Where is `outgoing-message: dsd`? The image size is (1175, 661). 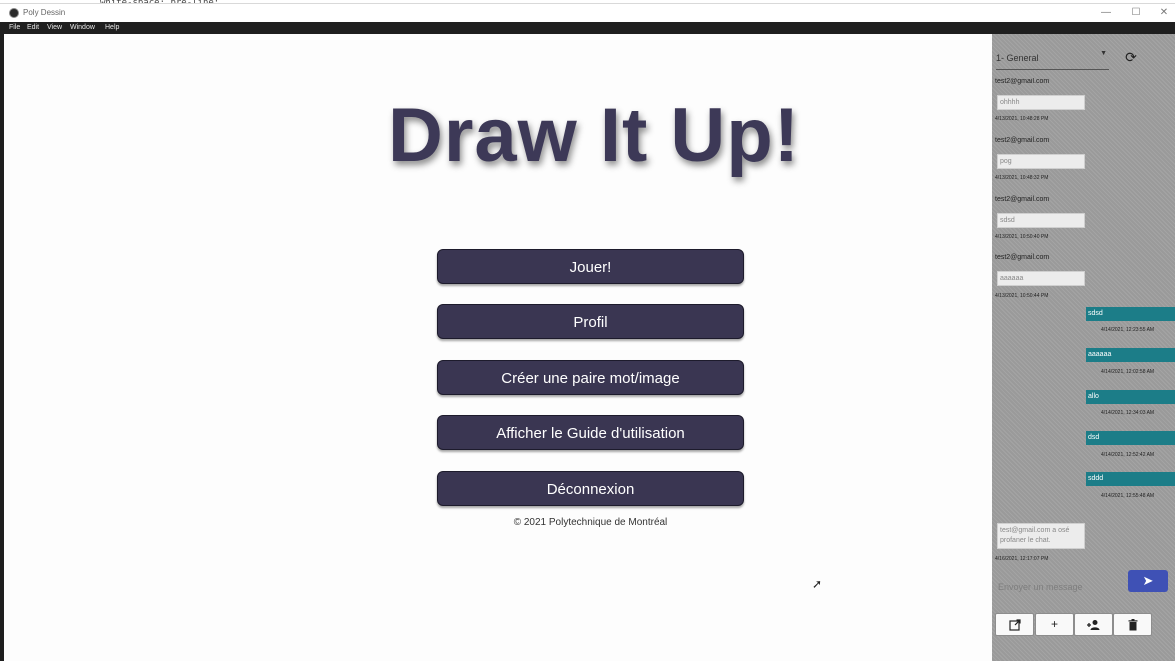 outgoing-message: dsd is located at coordinates (1130, 438).